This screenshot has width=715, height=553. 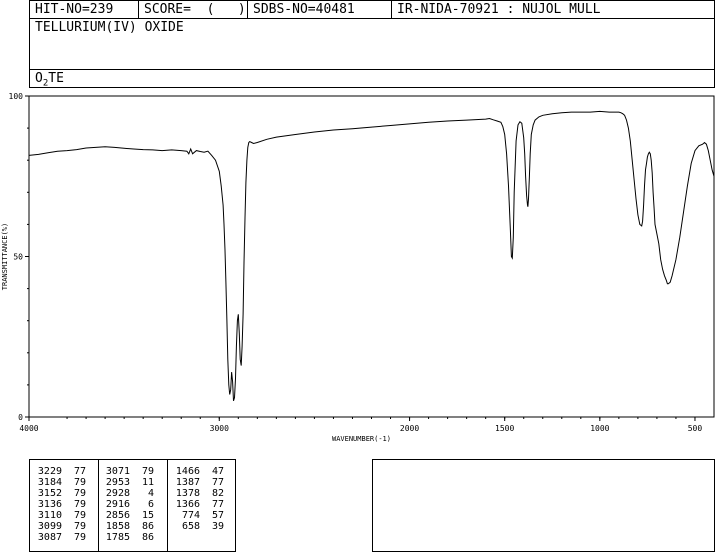 What do you see at coordinates (187, 471) in the screenshot?
I see `peak-wavenumber: 1466` at bounding box center [187, 471].